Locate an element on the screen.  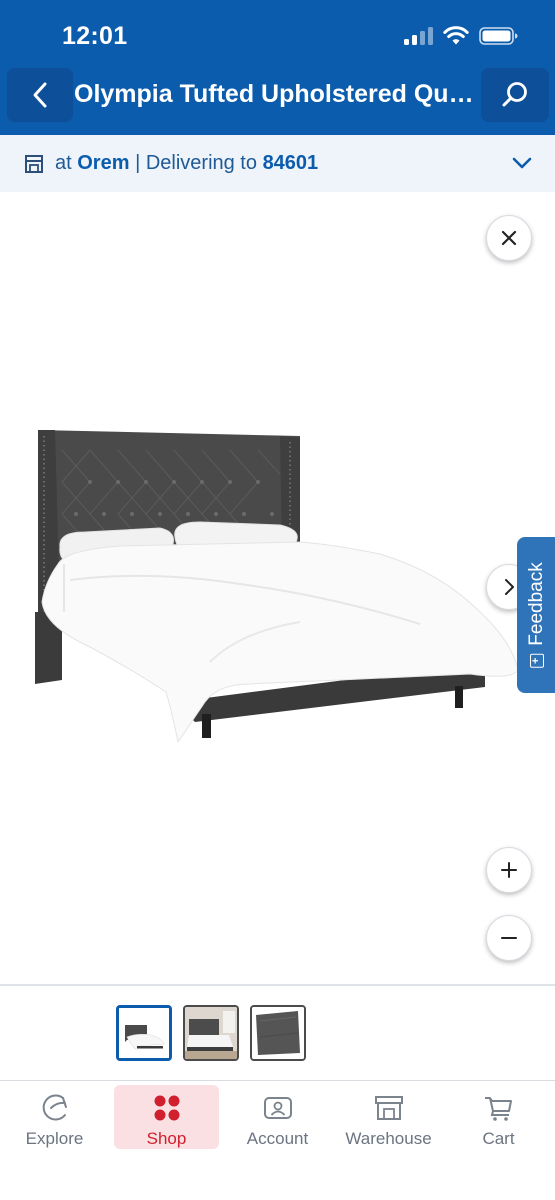
tab-warehouse: Warehouse is located at coordinates (388, 1117).